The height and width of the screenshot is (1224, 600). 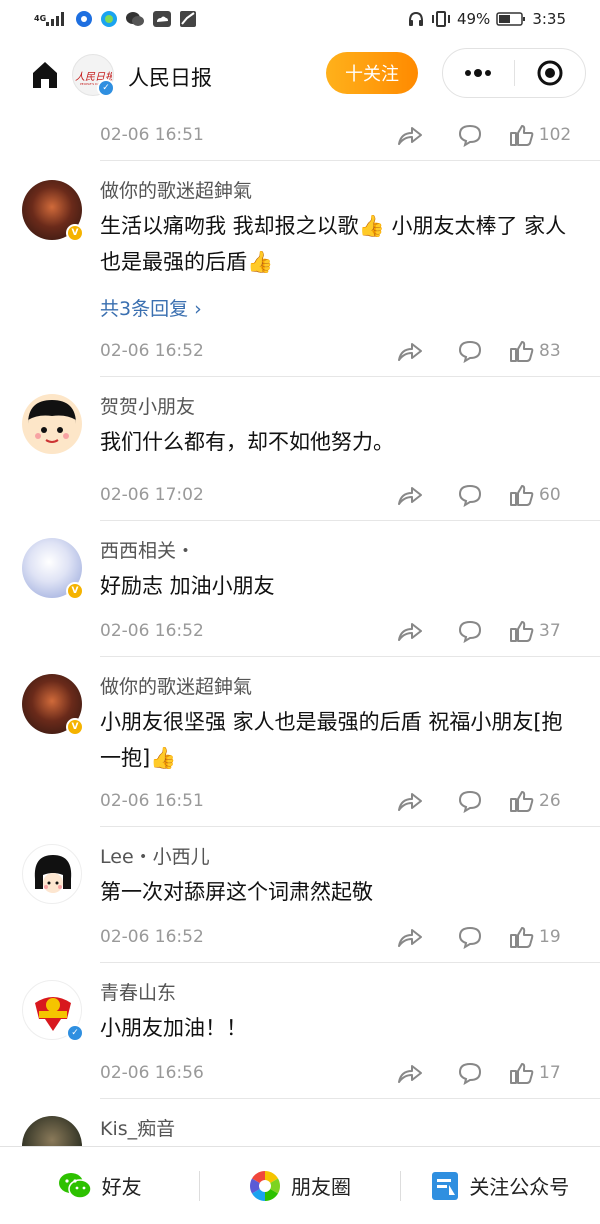 What do you see at coordinates (549, 19) in the screenshot?
I see `clock: 3:35` at bounding box center [549, 19].